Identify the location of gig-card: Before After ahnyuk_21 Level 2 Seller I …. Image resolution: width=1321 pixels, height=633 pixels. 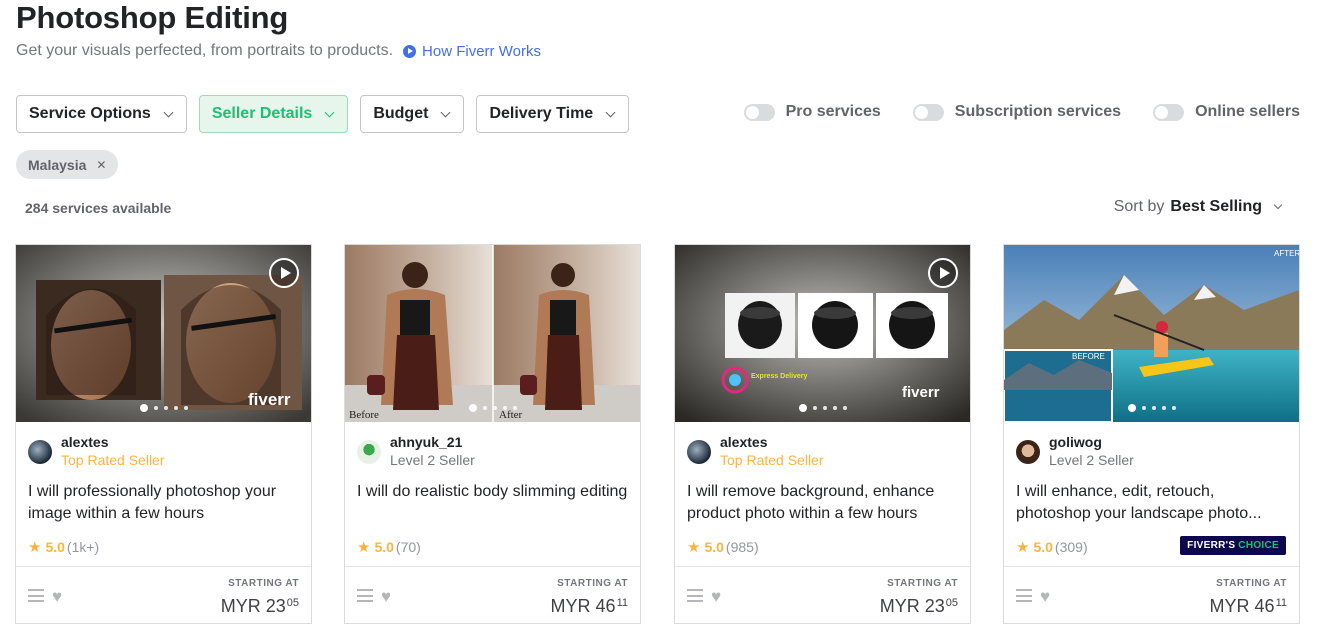
(492, 434).